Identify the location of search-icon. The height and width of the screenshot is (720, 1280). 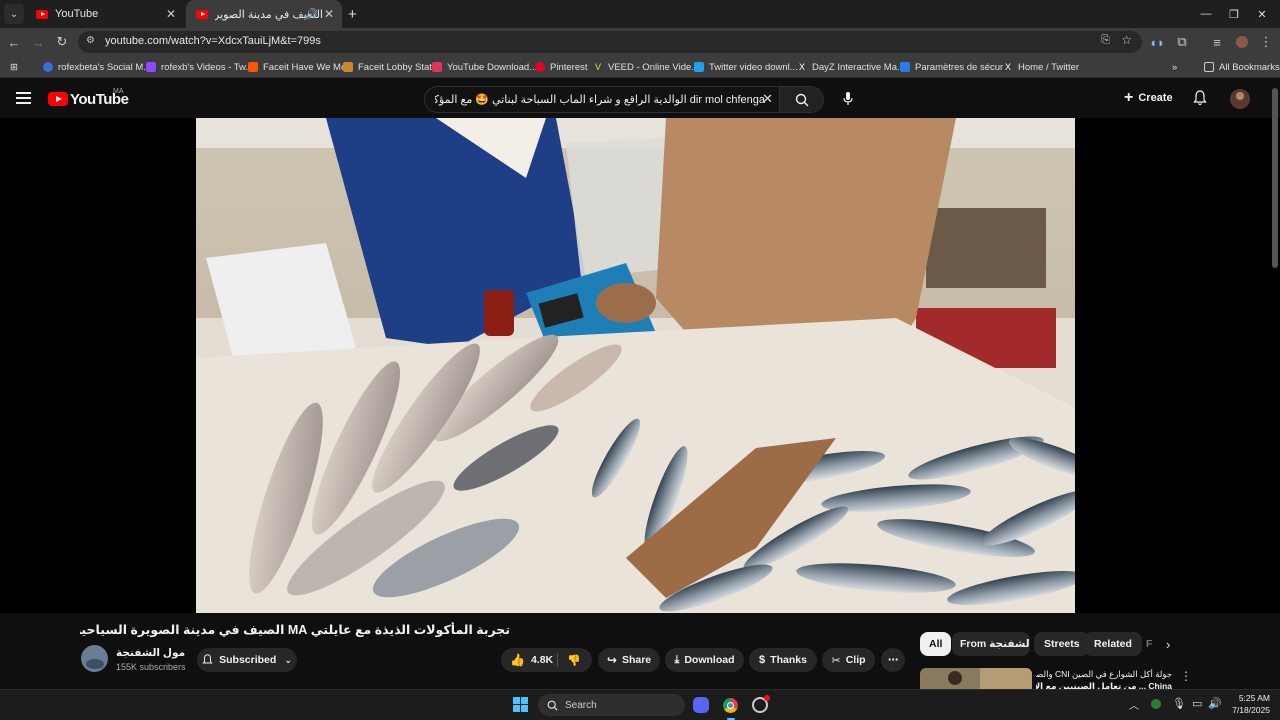
(552, 705).